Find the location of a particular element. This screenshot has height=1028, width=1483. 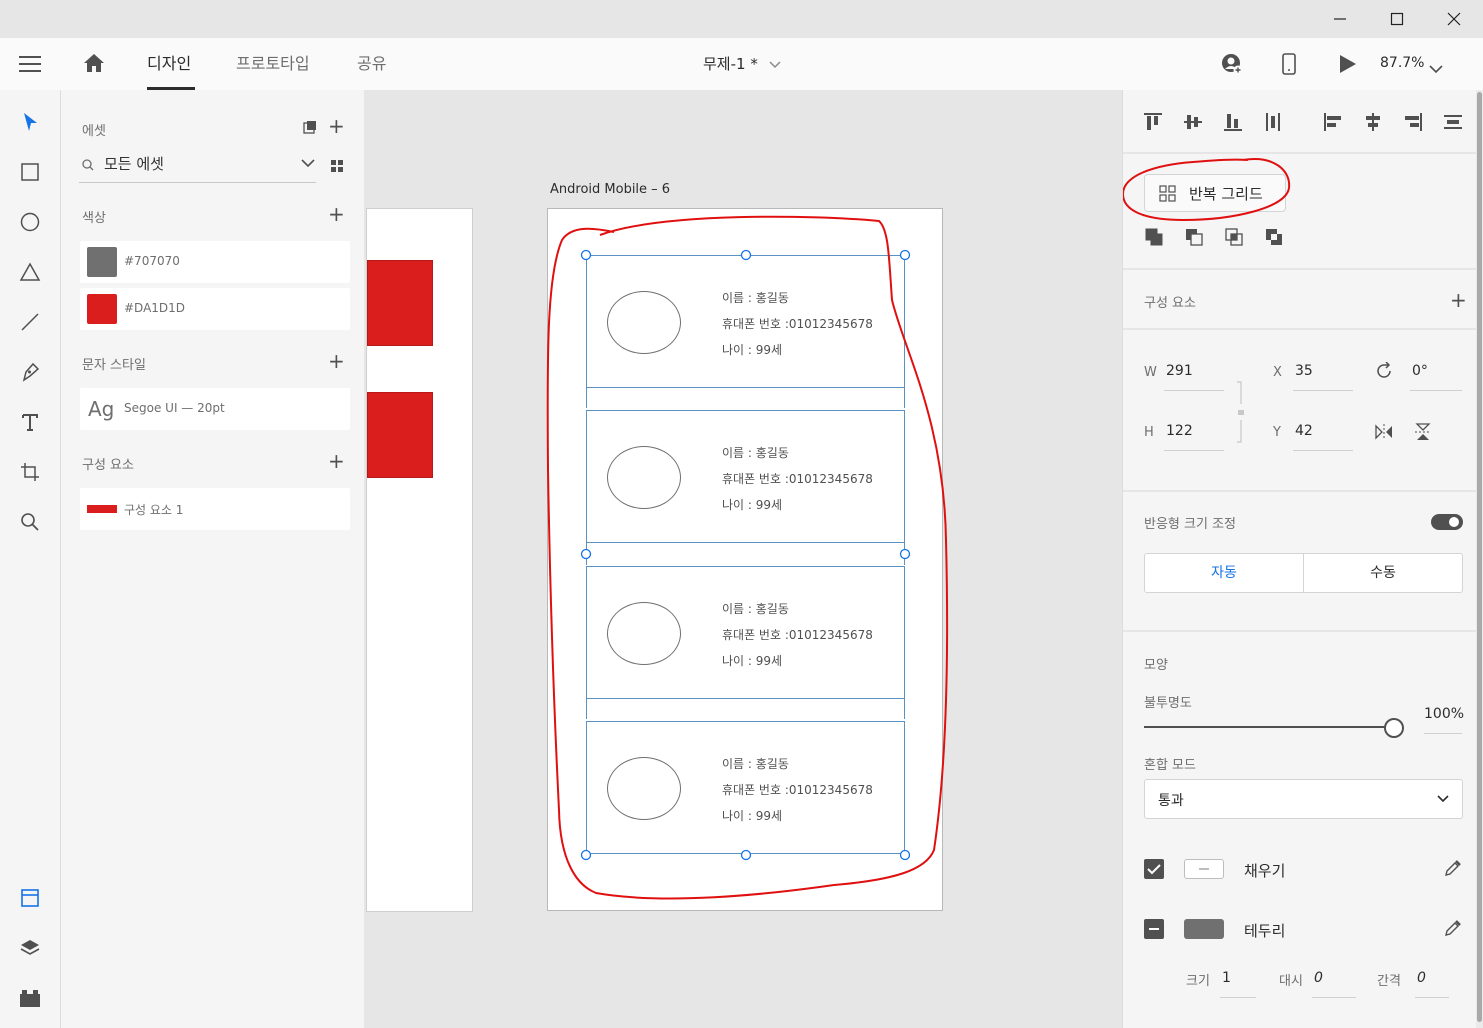

component-thumbnail is located at coordinates (102, 509).